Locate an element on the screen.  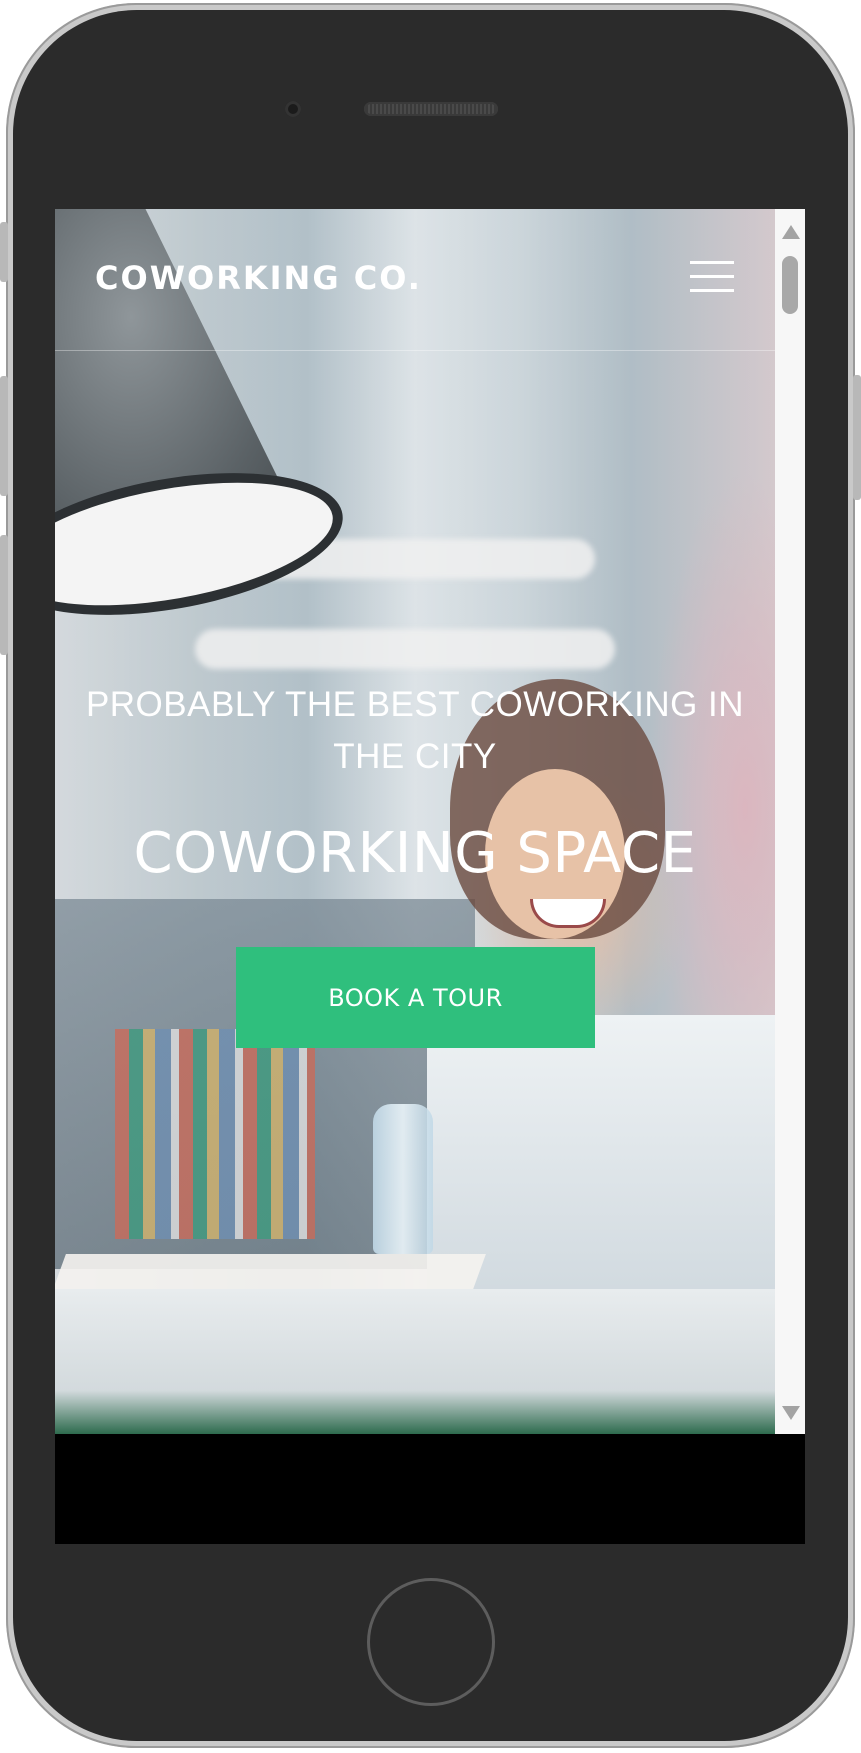
speaker-grille-icon is located at coordinates (431, 109).